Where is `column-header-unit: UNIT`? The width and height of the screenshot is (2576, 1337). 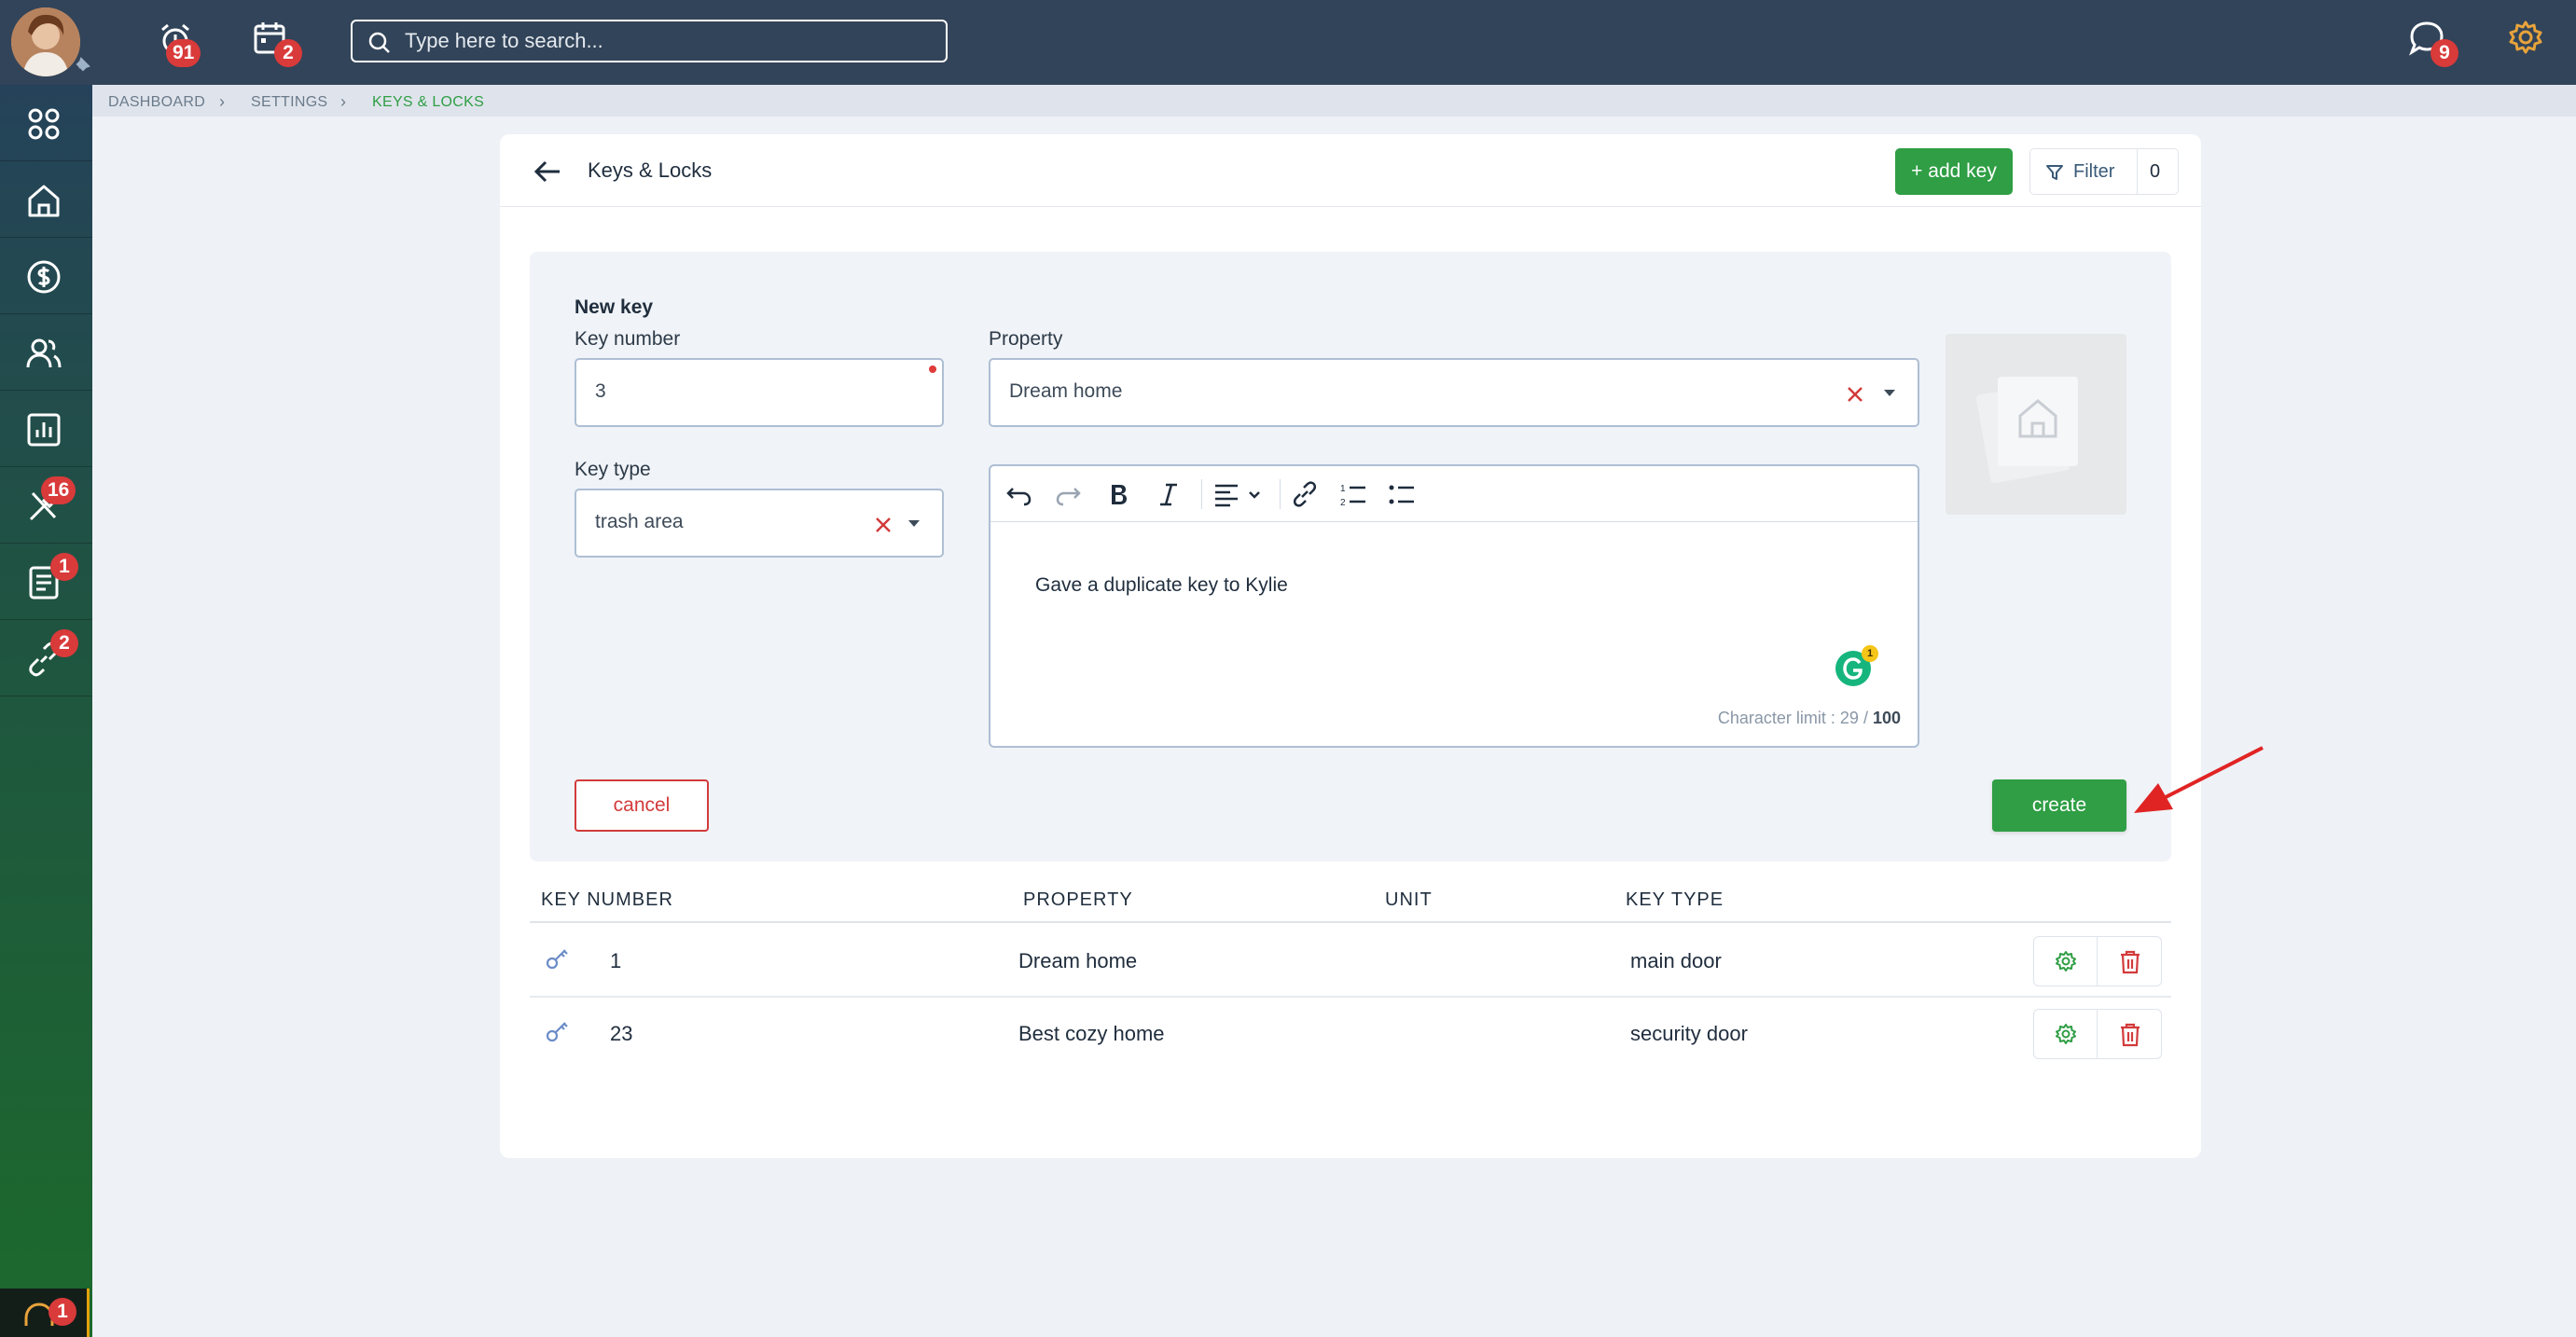
column-header-unit: UNIT is located at coordinates (1409, 900).